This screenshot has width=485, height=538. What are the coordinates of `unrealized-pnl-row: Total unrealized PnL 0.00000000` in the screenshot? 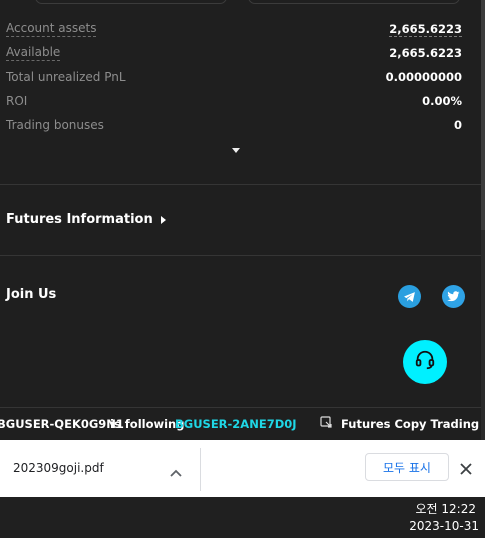 It's located at (234, 77).